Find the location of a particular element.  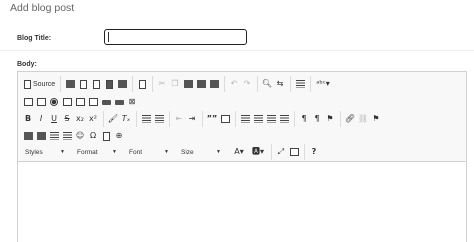

maximize-button: ⤢ is located at coordinates (281, 152).